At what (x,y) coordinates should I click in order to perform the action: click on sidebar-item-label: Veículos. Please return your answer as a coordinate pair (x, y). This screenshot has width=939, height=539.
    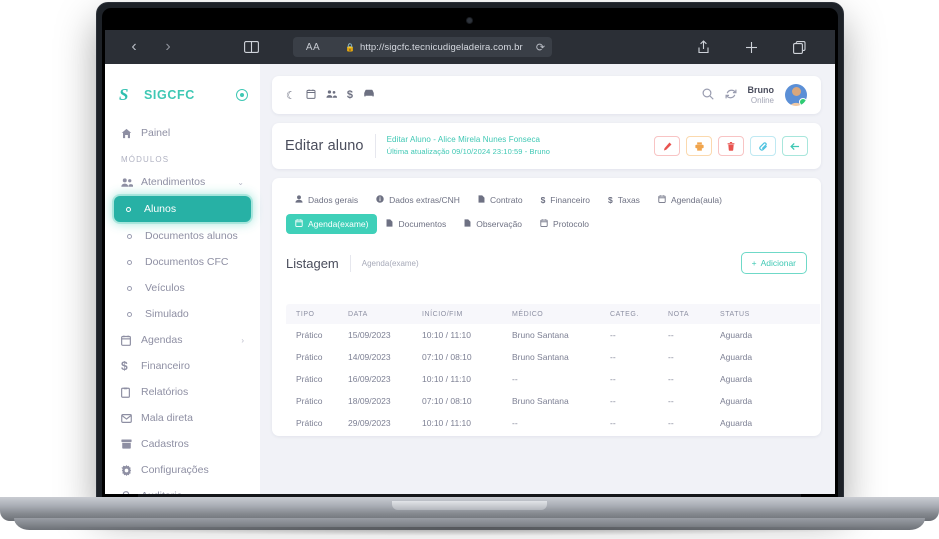
    Looking at the image, I should click on (165, 288).